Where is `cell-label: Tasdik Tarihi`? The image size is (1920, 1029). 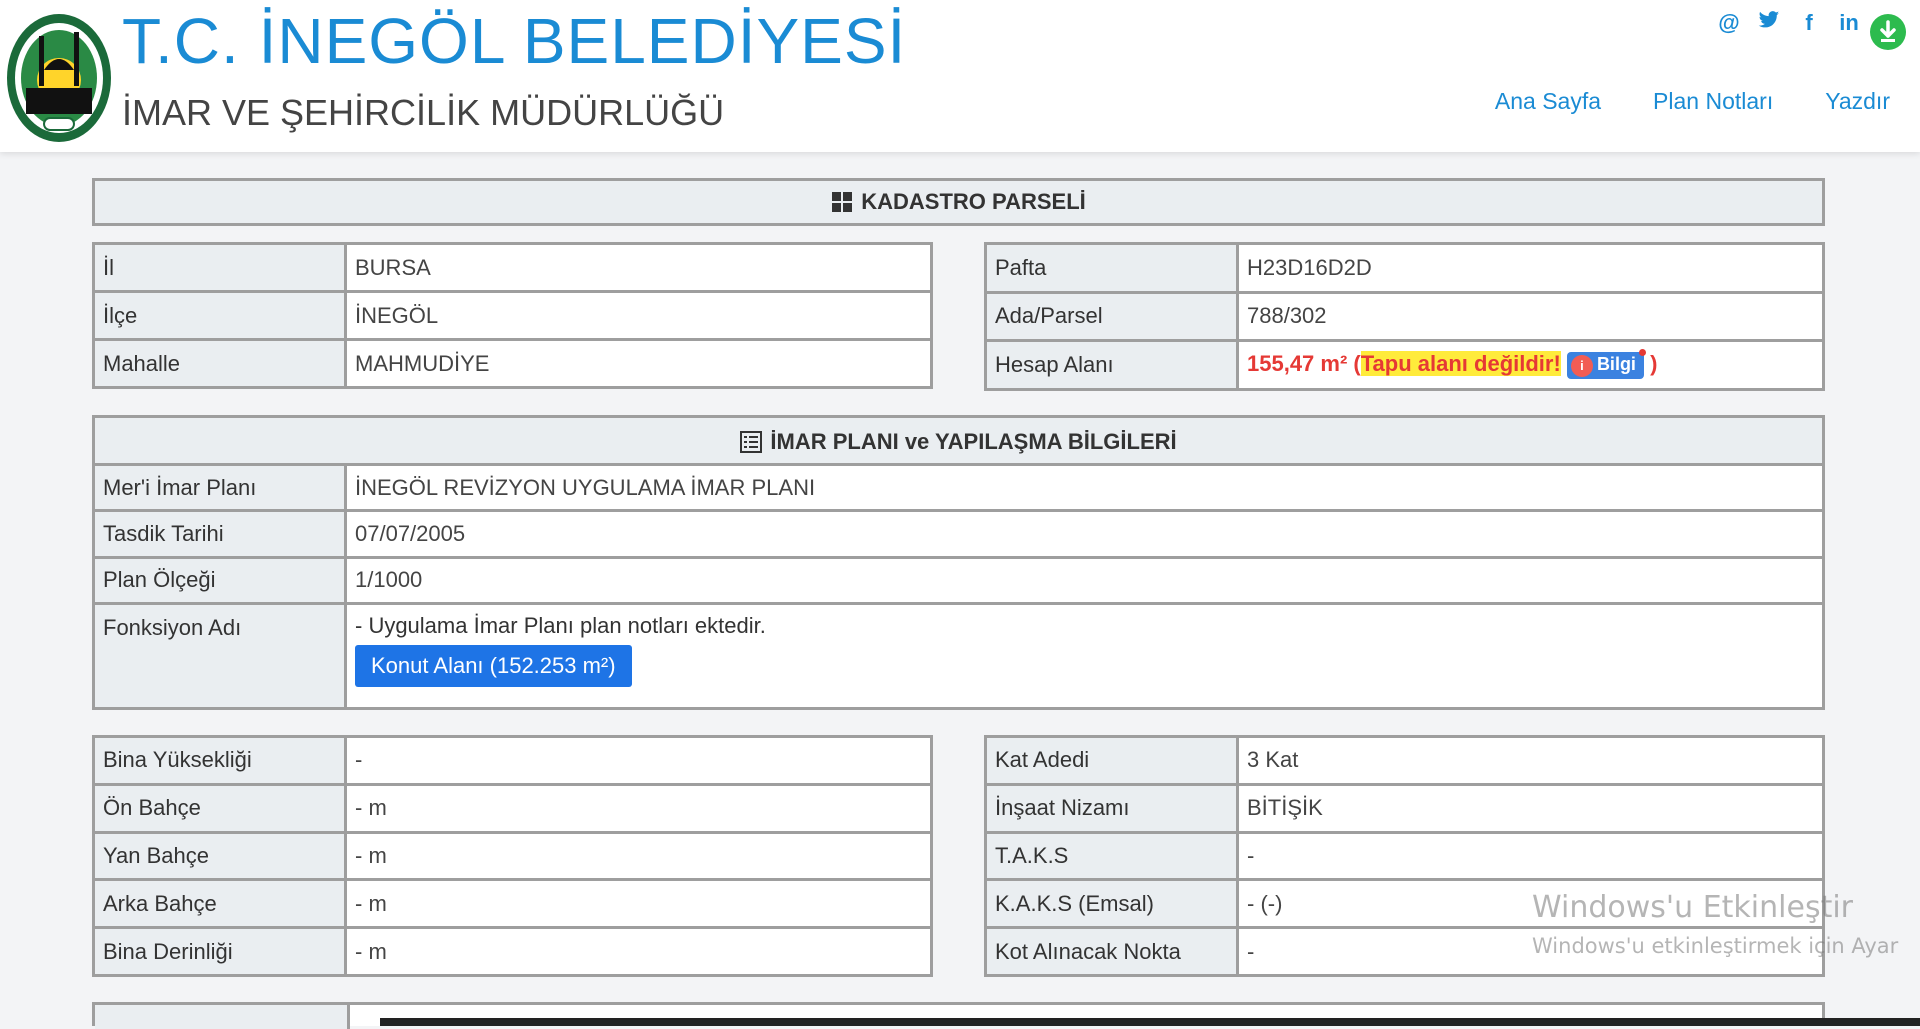 cell-label: Tasdik Tarihi is located at coordinates (219, 534).